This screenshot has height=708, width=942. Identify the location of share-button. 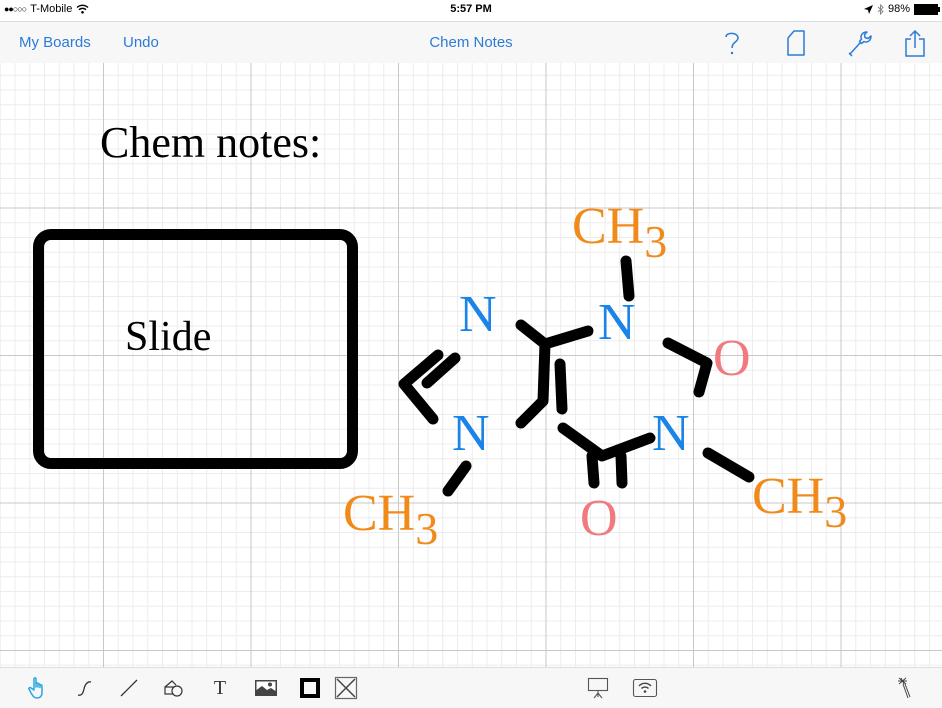
(915, 43).